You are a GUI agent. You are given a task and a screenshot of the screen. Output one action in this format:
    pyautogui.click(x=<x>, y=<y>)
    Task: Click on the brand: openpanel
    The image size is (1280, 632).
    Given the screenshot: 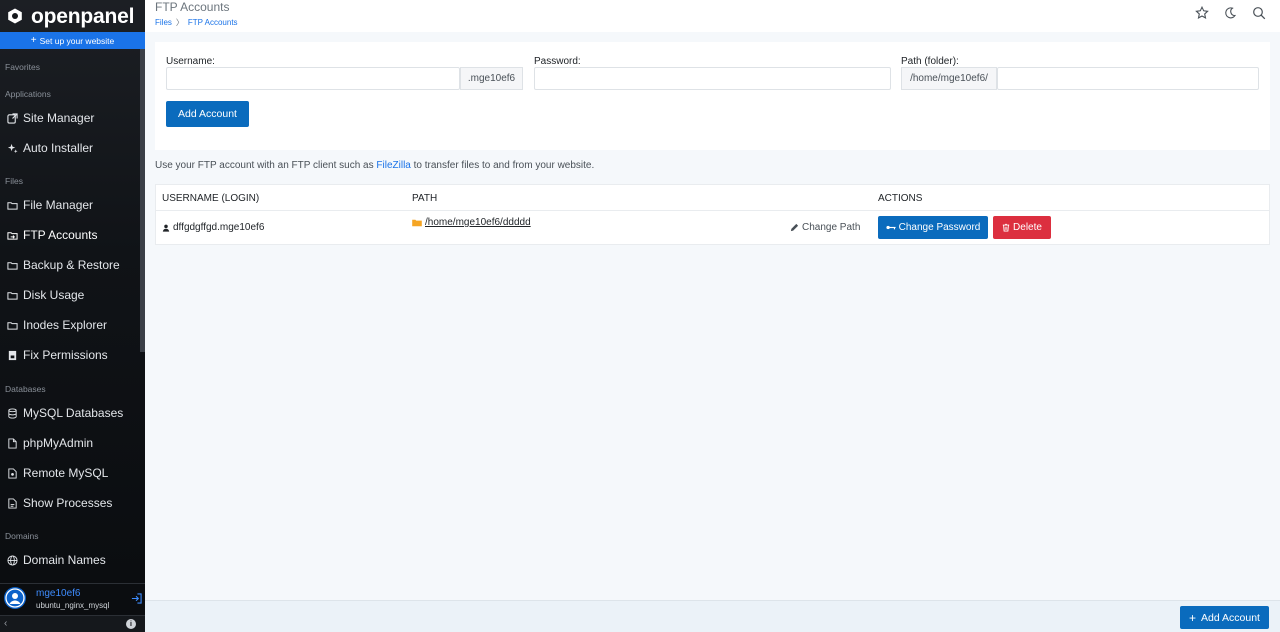 What is the action you would take?
    pyautogui.click(x=72, y=16)
    